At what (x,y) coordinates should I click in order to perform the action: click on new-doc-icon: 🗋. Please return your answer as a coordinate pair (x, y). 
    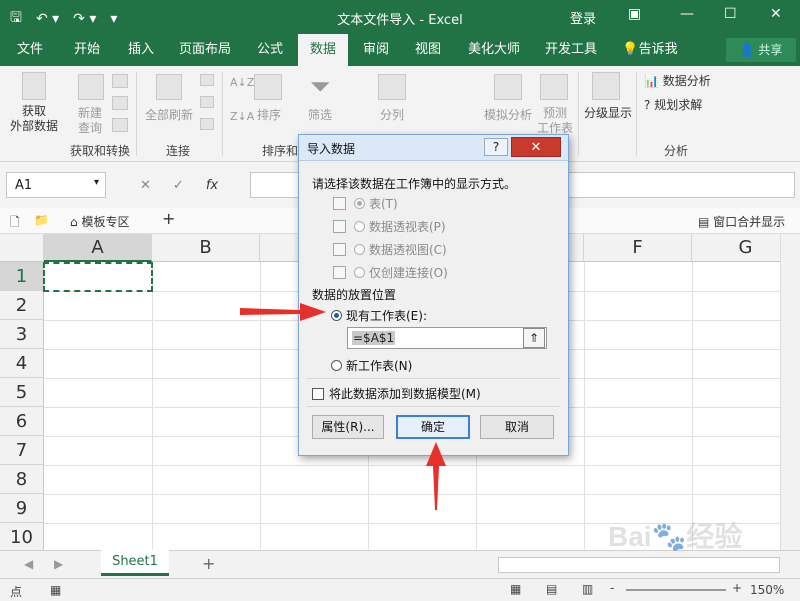
    Looking at the image, I should click on (15, 223).